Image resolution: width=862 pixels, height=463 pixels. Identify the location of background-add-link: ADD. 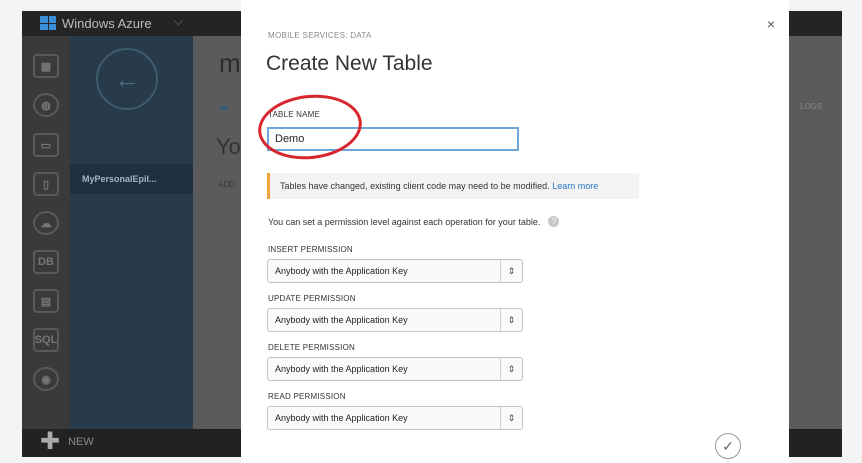
(226, 184).